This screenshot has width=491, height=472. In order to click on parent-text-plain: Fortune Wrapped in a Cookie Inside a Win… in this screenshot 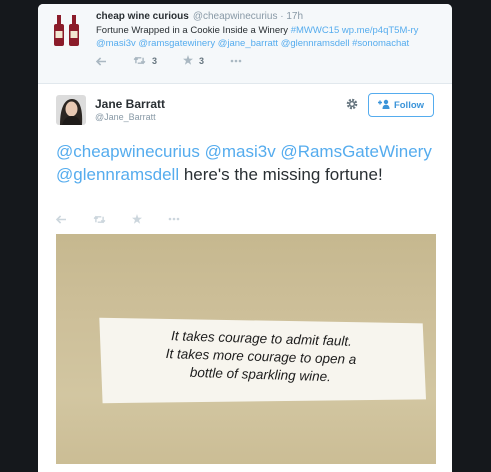, I will do `click(192, 30)`.